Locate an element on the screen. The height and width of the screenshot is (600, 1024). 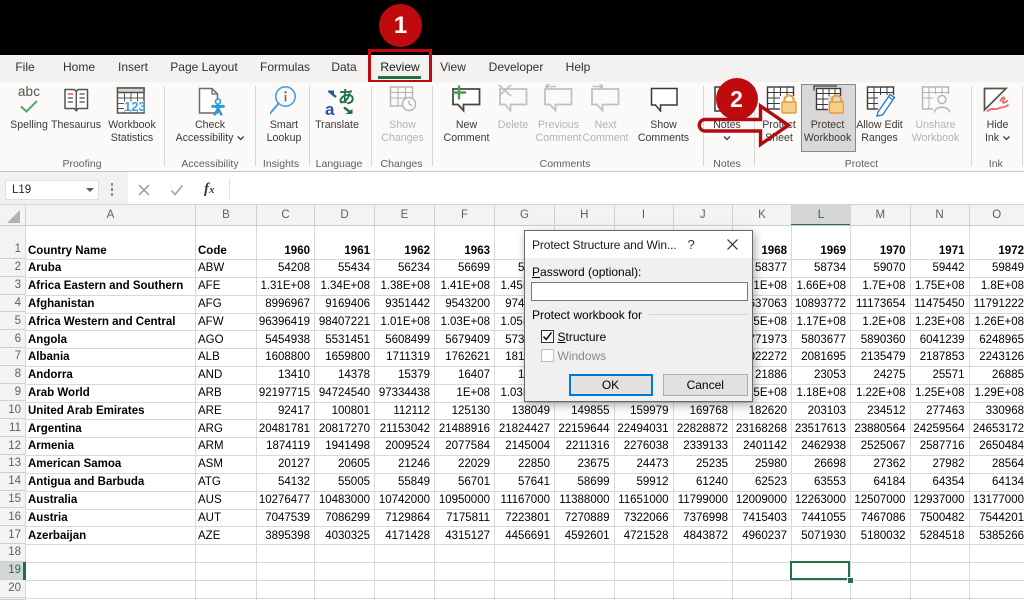
svg-text: 123 is located at coordinates (135, 106).